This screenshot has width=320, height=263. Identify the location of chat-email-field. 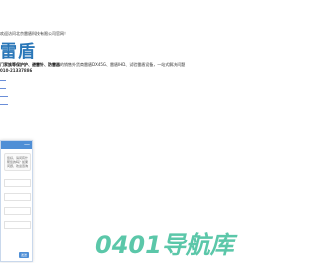
(17, 211).